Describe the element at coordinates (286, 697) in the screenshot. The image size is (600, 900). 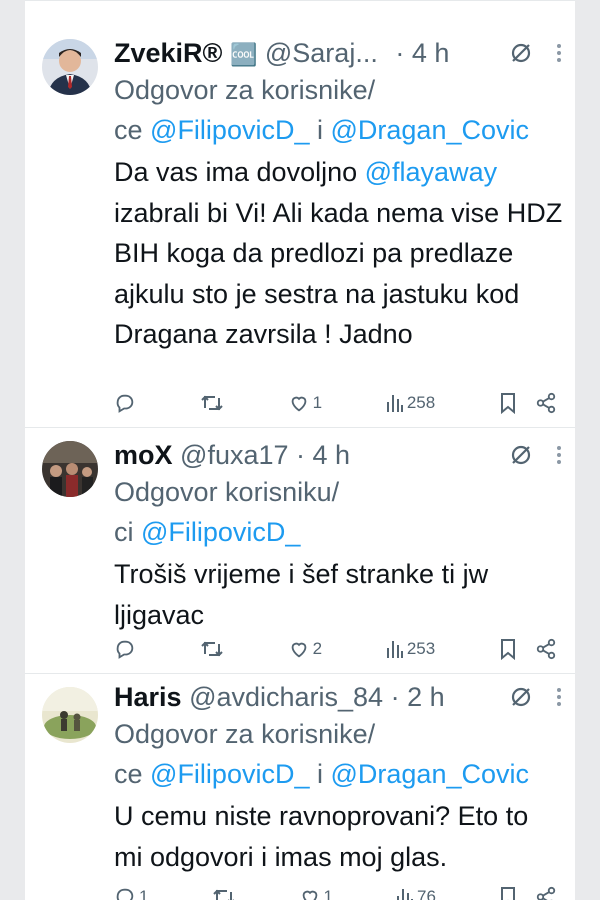
I see `user-handle: @avdicharis_84` at that location.